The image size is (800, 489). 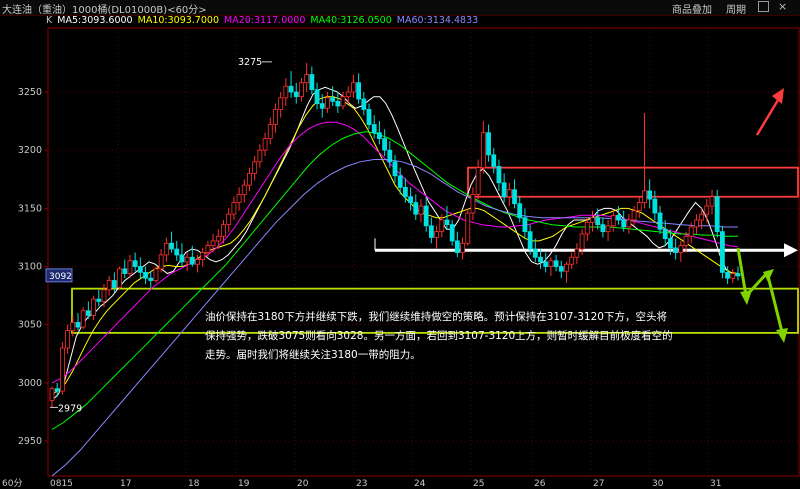 What do you see at coordinates (30, 325) in the screenshot?
I see `y-tick-label: 3050` at bounding box center [30, 325].